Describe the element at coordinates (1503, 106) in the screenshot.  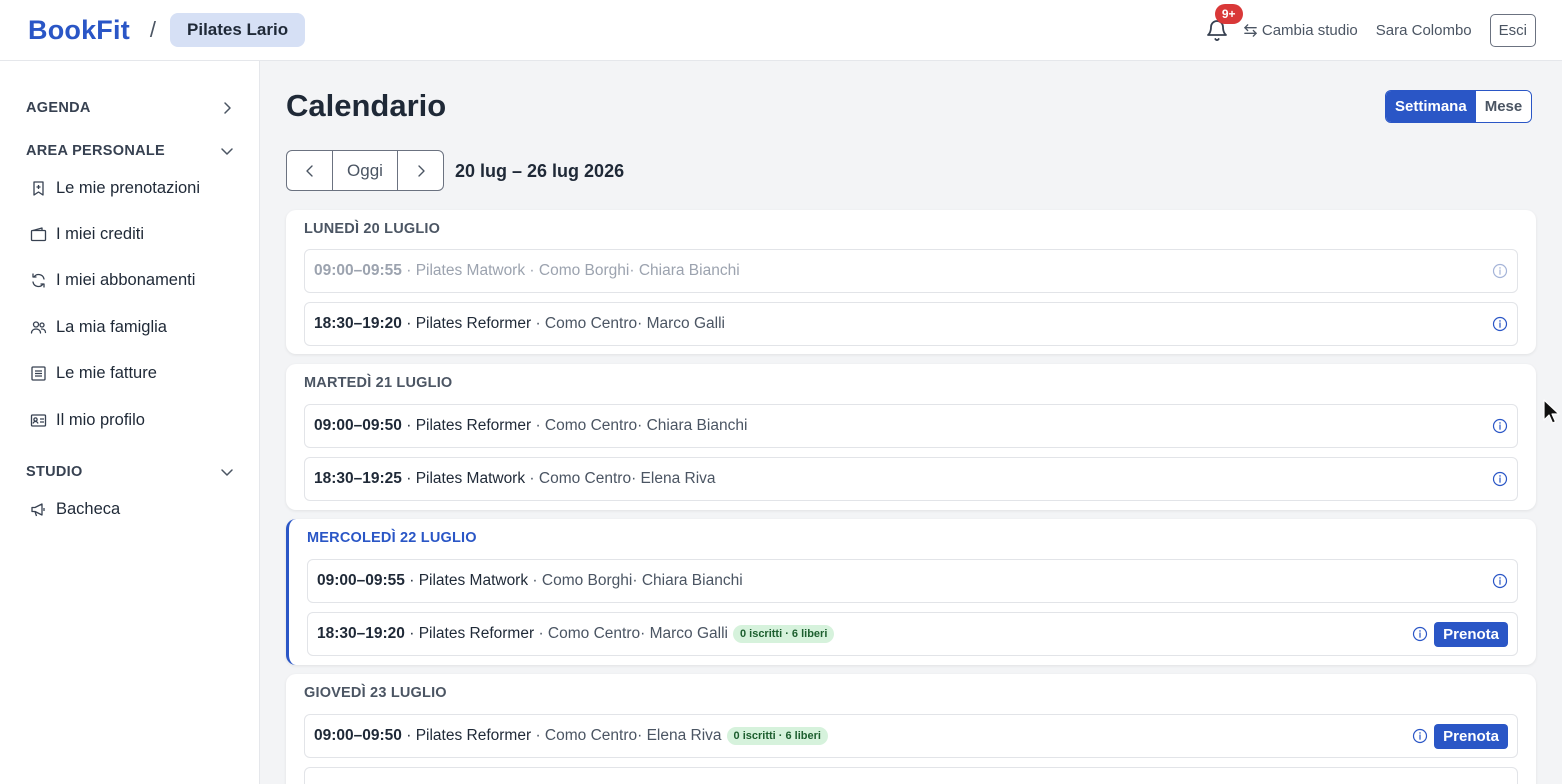
I see `month-view-button: Mese` at that location.